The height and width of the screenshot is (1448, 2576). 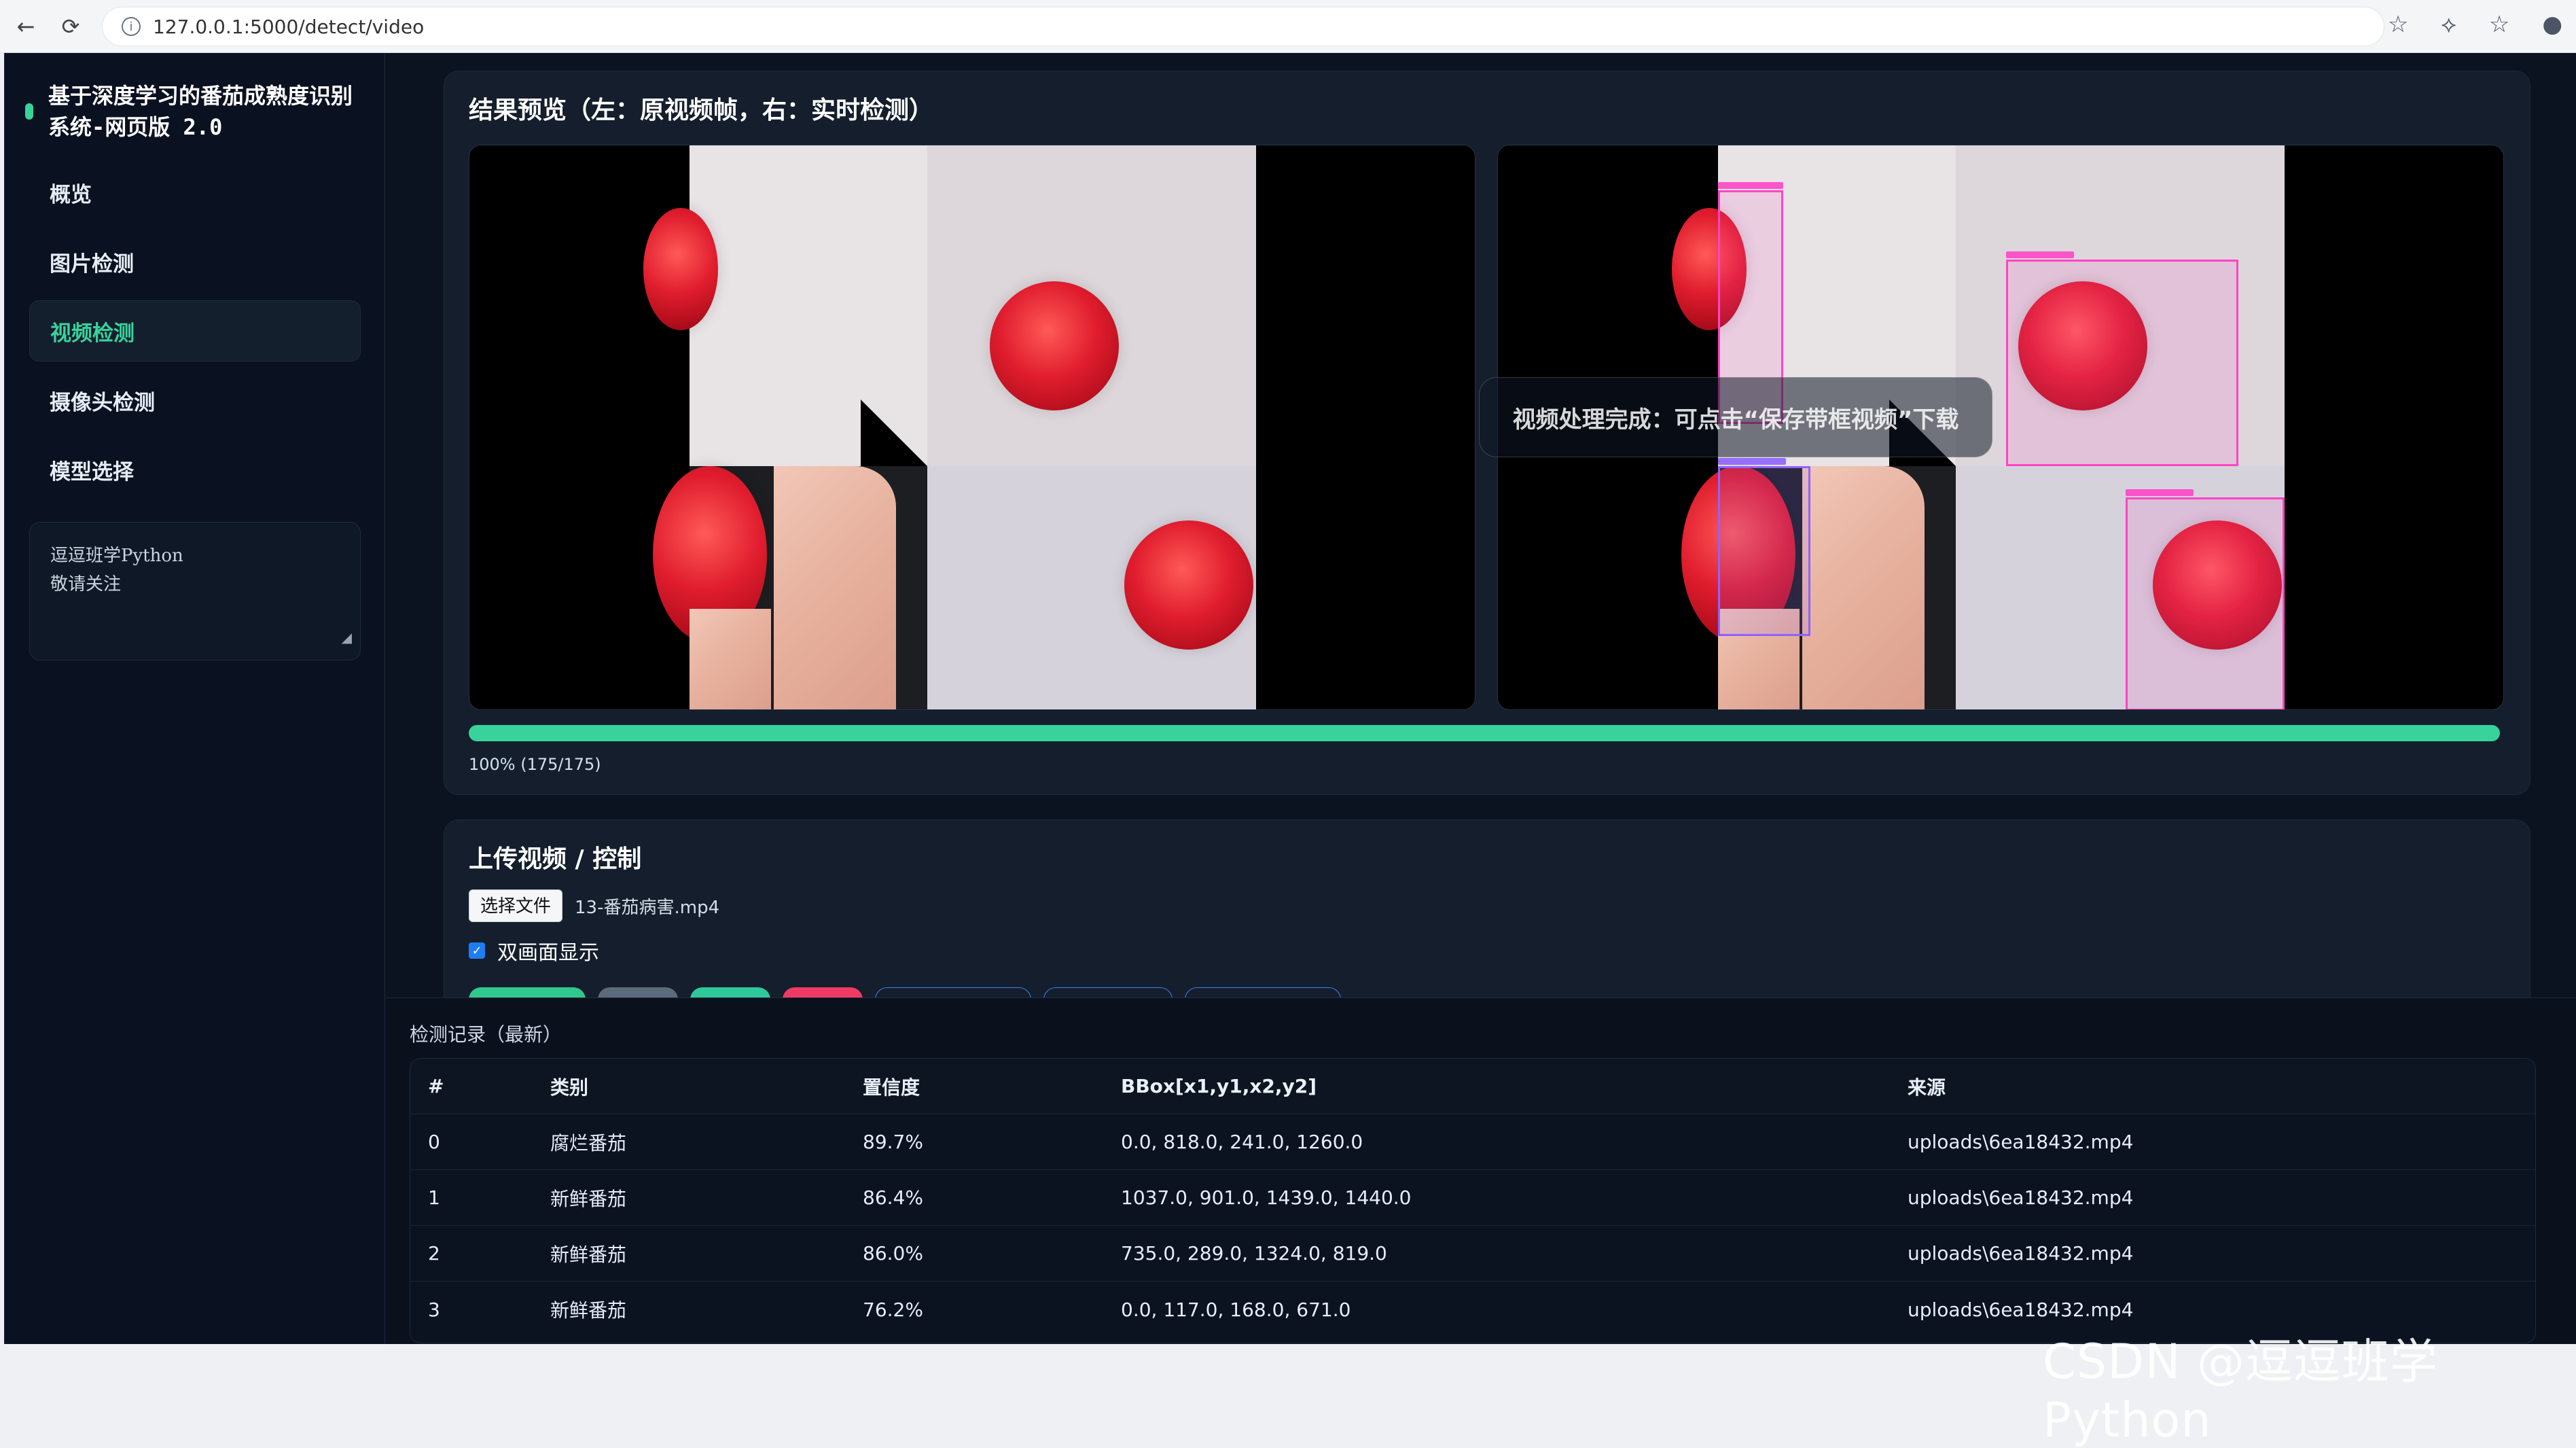 I want to click on table-cell: 0, so click(x=434, y=1142).